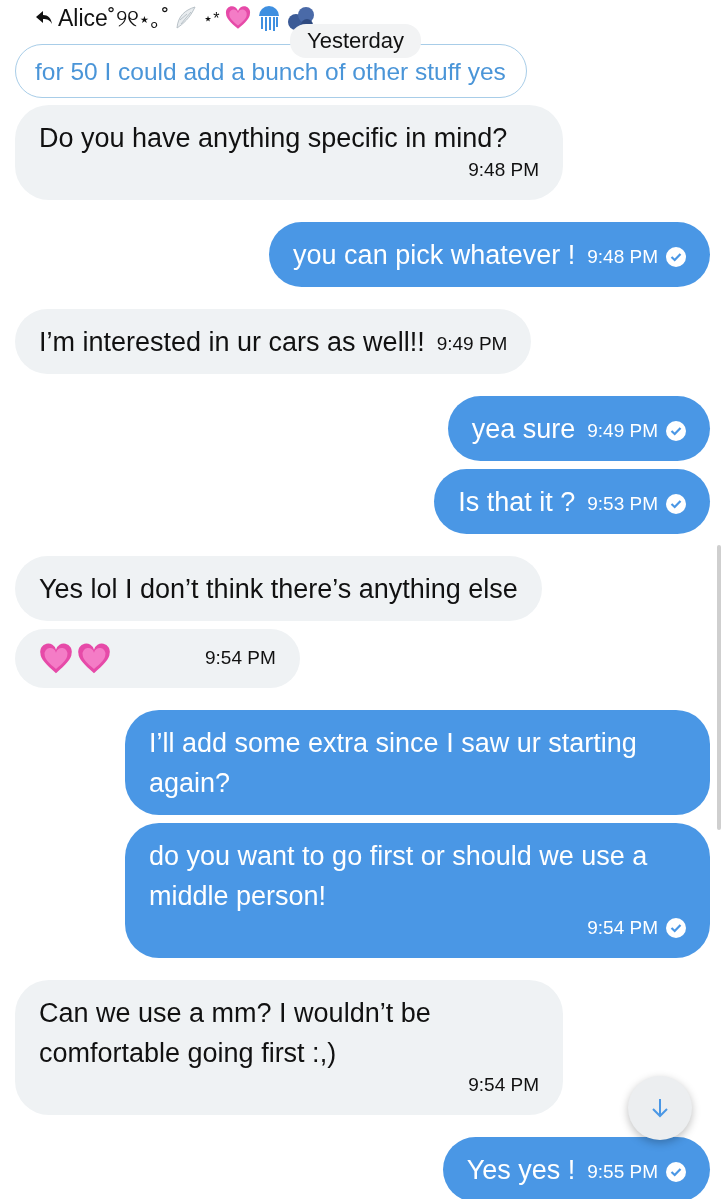  I want to click on message-text: I’ll add some extra since I saw ur starting again?, so click(393, 763).